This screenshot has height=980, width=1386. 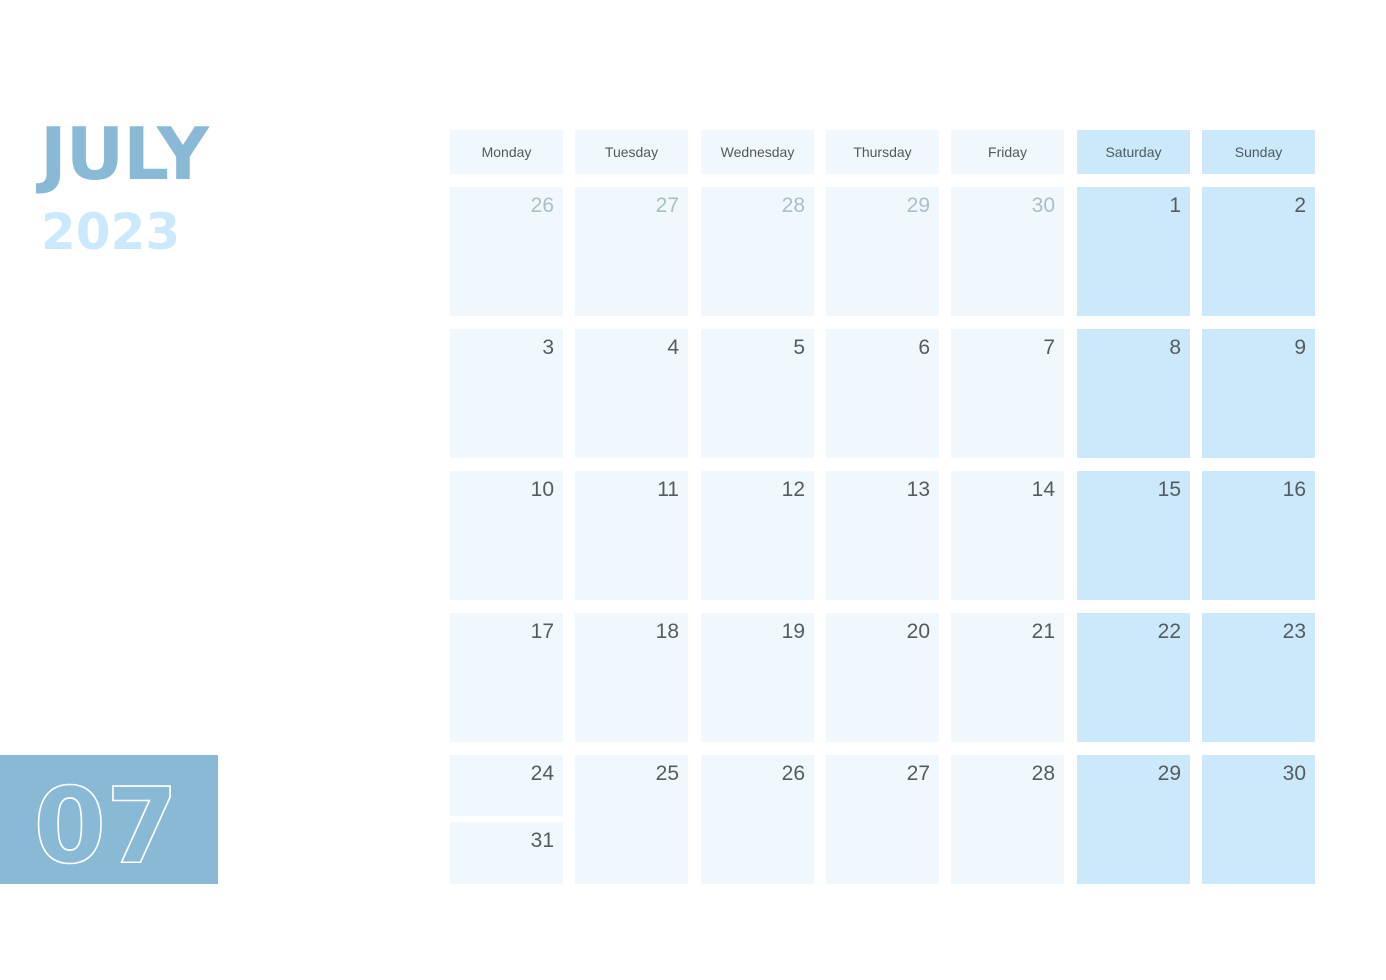 What do you see at coordinates (542, 773) in the screenshot?
I see `day-number: 24` at bounding box center [542, 773].